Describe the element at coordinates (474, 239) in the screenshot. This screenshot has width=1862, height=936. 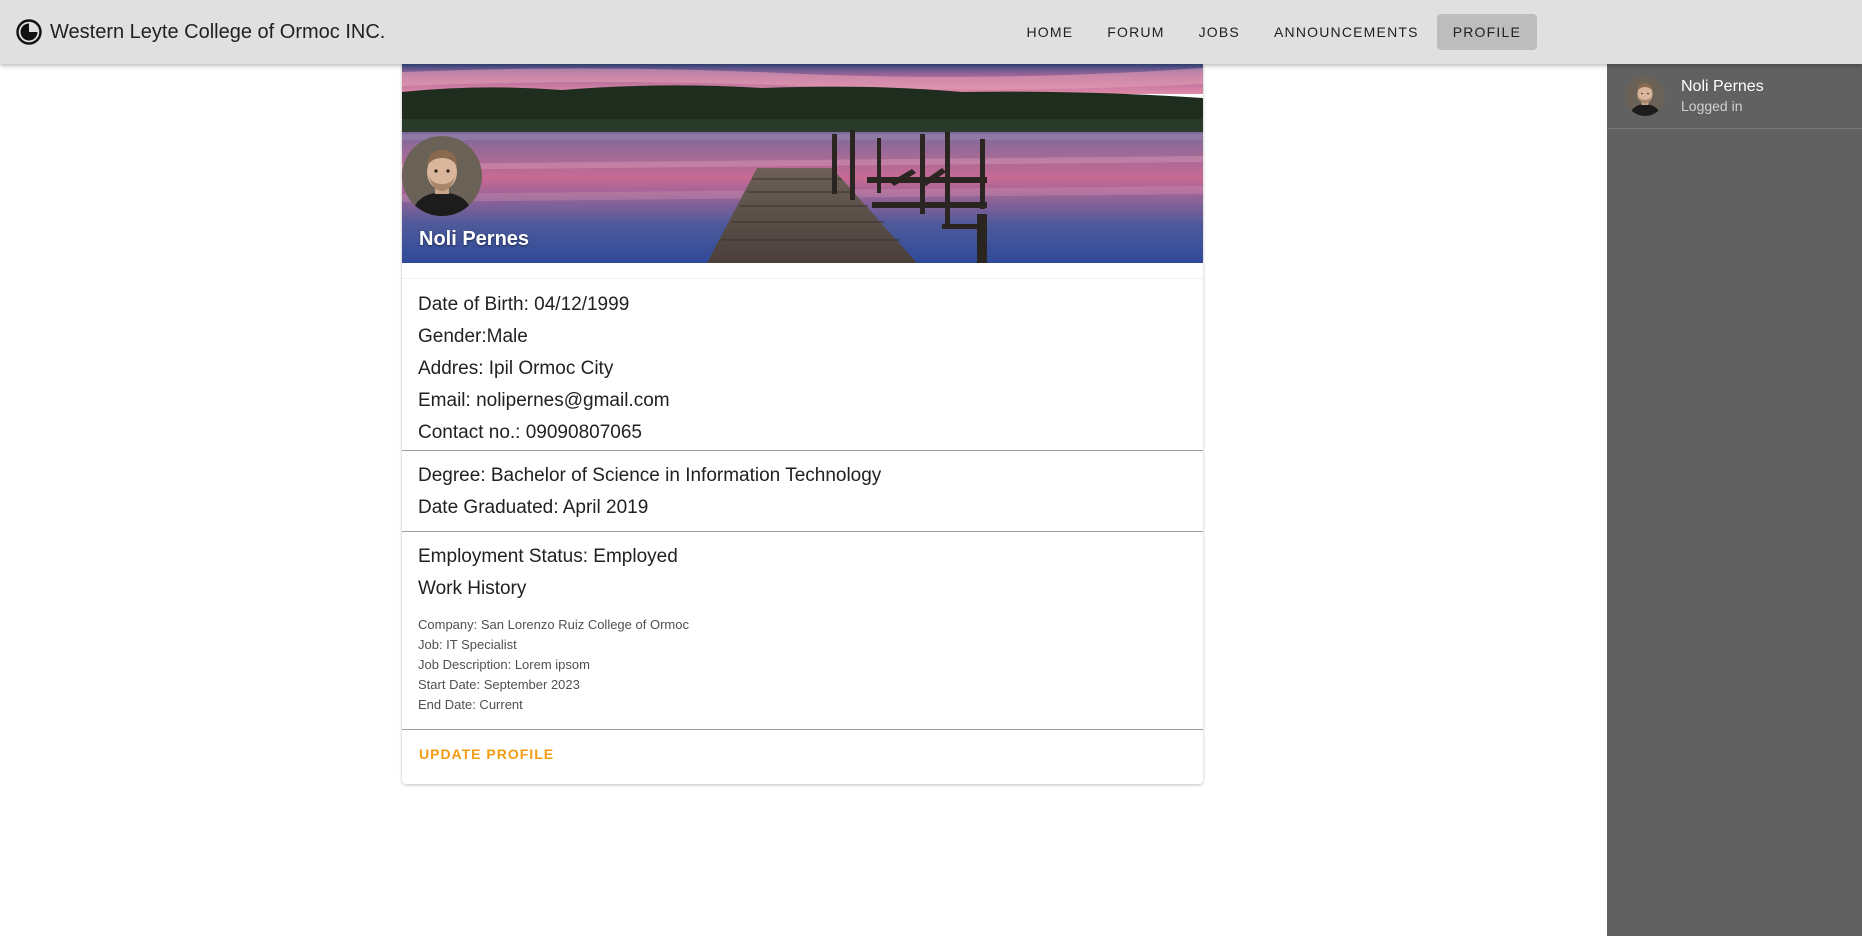
I see `profile-name: Noli Pernes` at that location.